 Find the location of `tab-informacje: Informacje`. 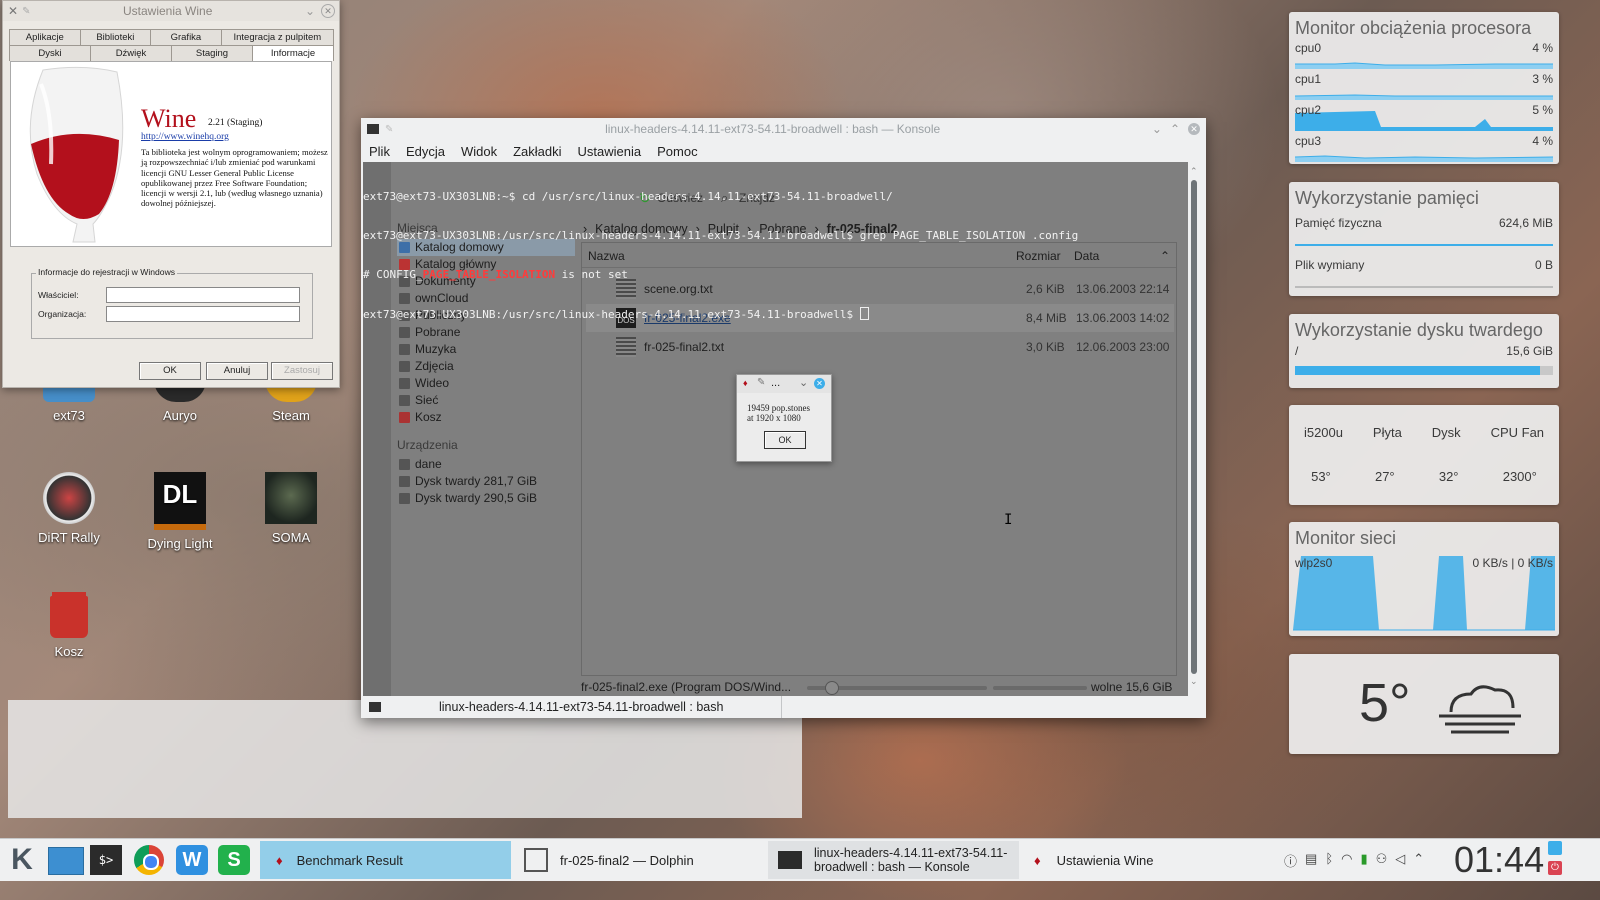

tab-informacje: Informacje is located at coordinates (293, 53).